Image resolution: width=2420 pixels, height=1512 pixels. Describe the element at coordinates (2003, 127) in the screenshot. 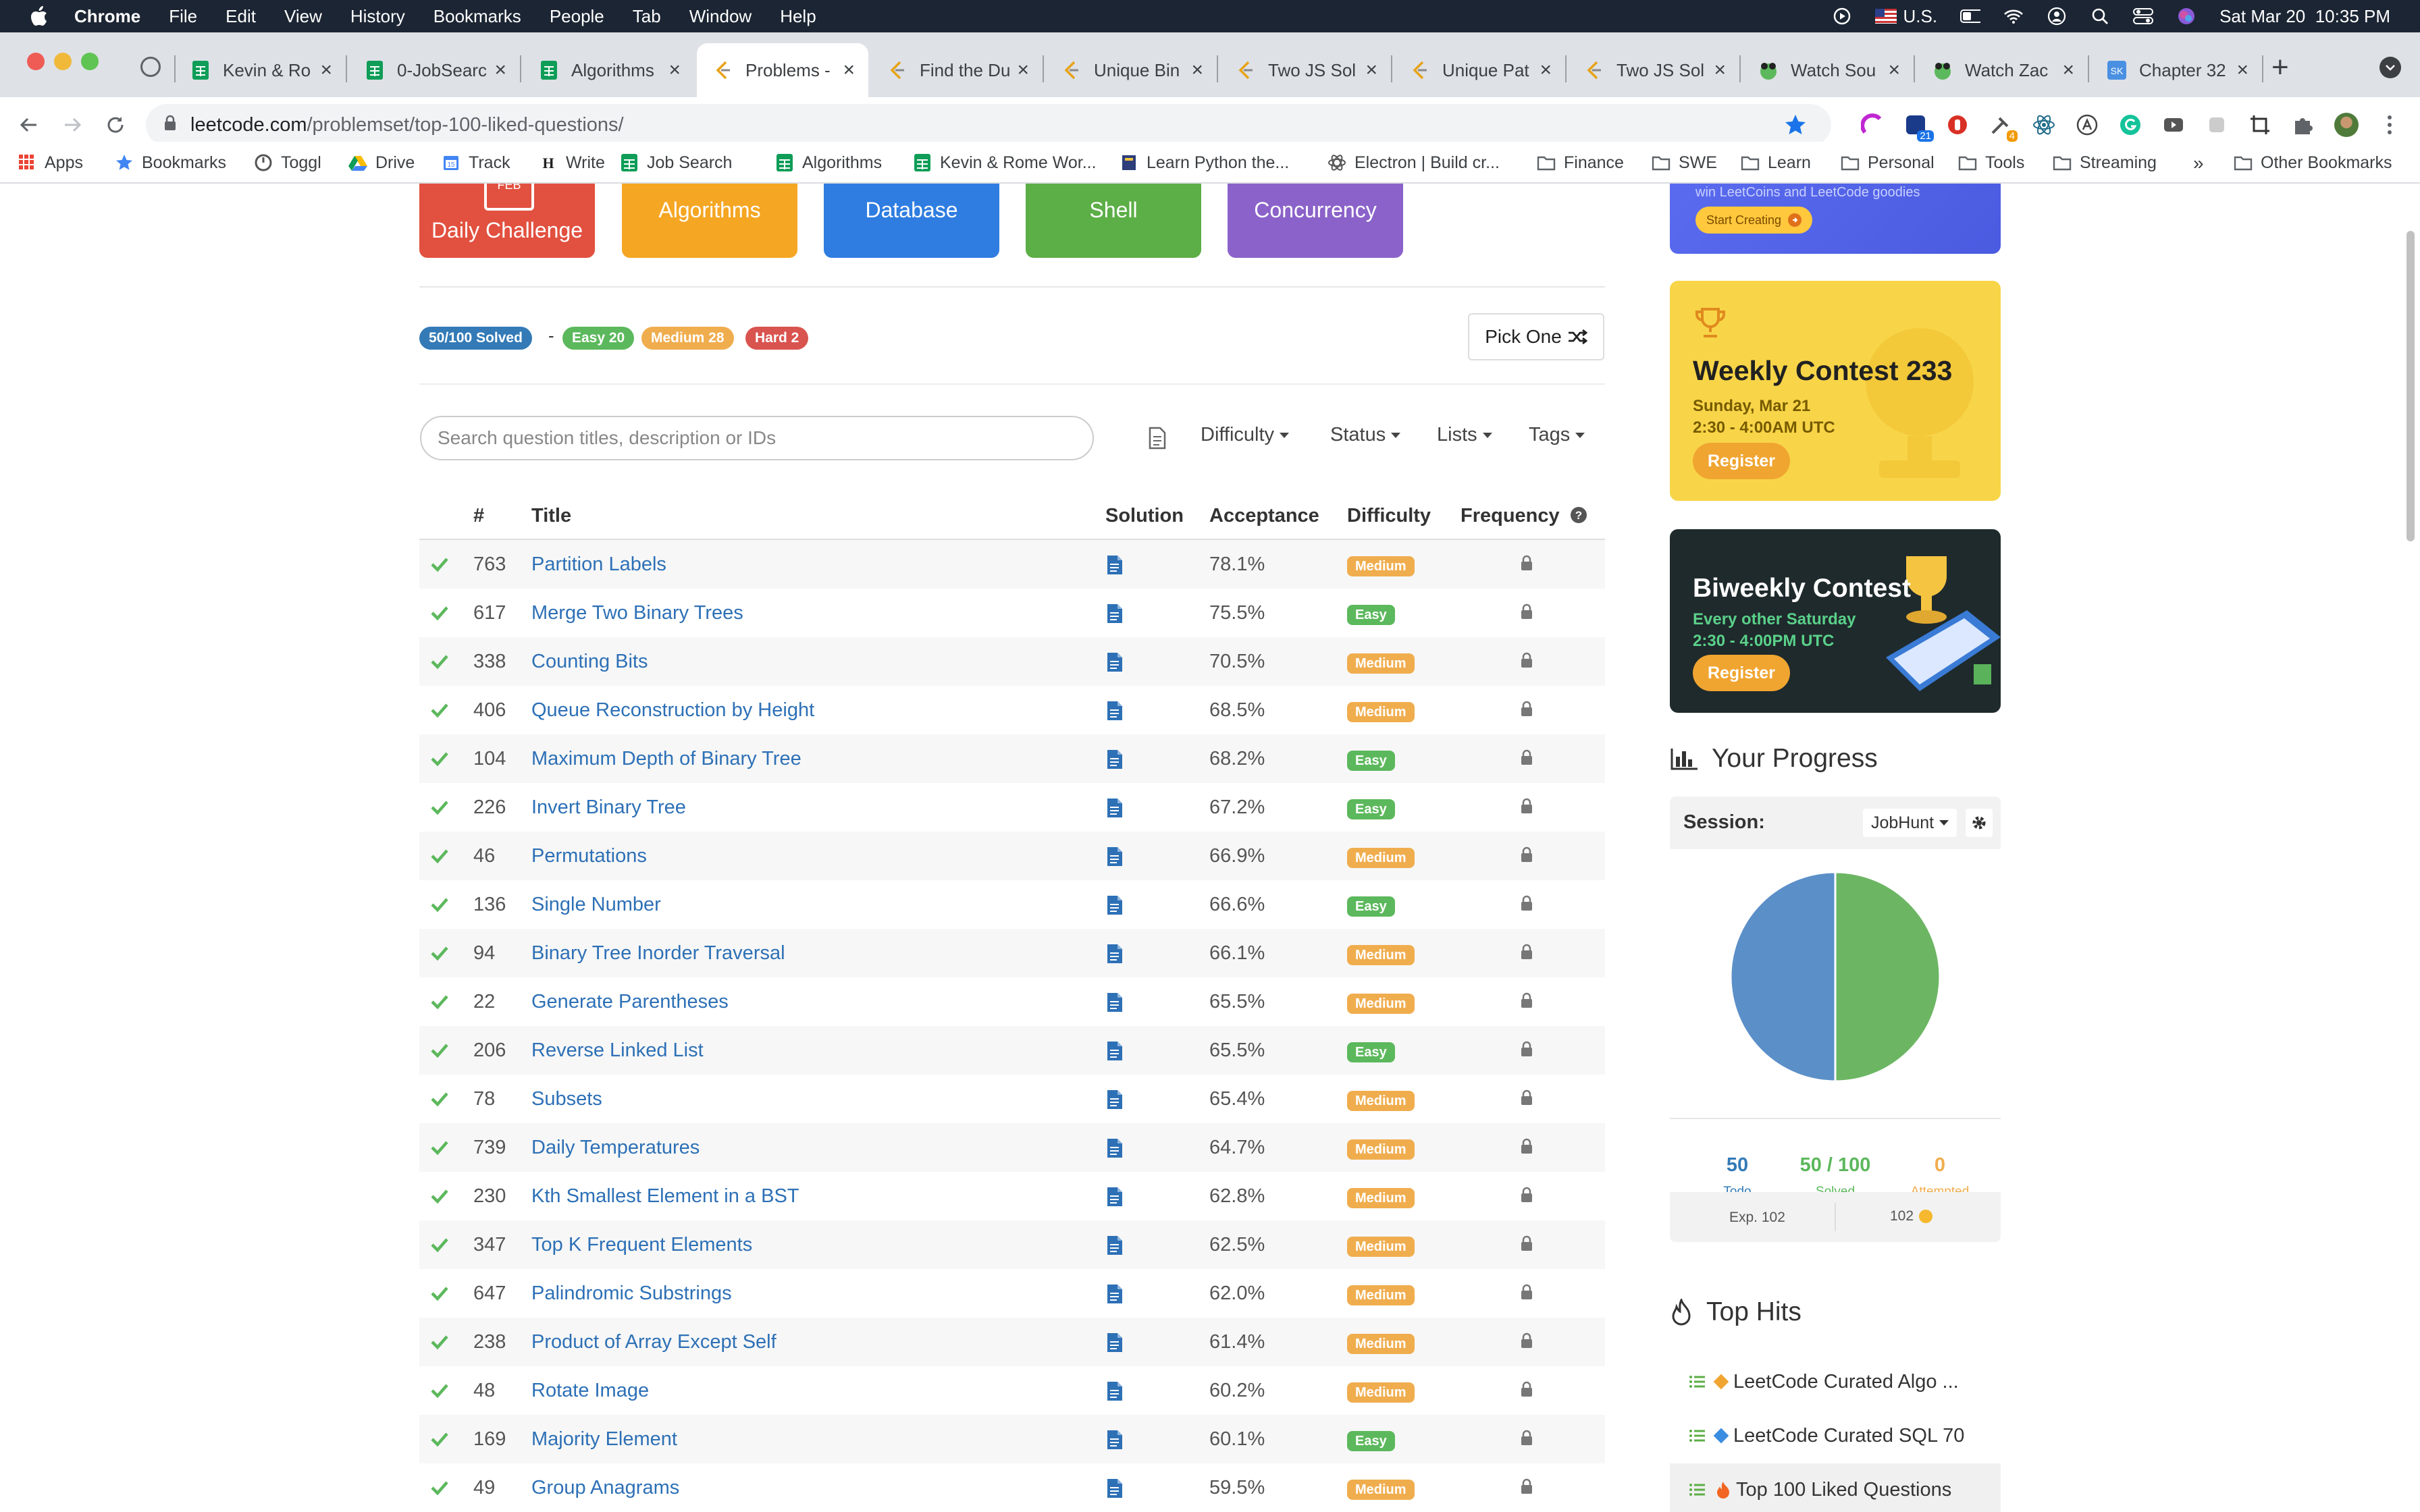

I see `extension-tools-icon: 4` at that location.